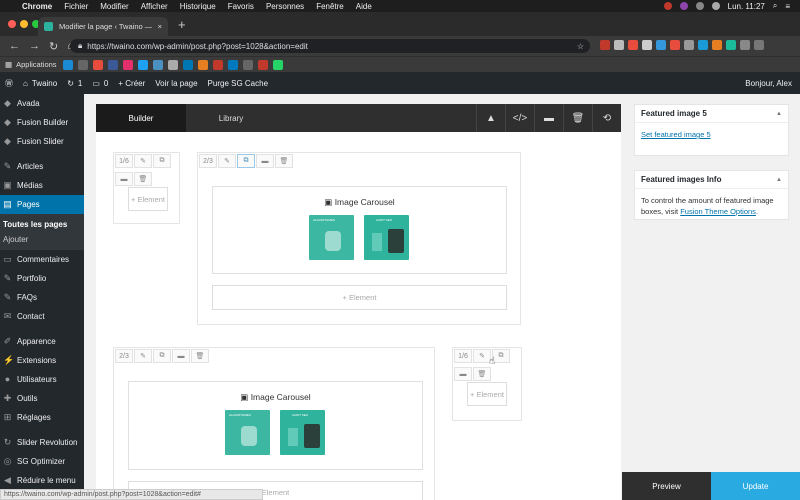 This screenshot has width=800, height=500. What do you see at coordinates (711, 114) in the screenshot?
I see `box-header: Featured image 5 ▲` at bounding box center [711, 114].